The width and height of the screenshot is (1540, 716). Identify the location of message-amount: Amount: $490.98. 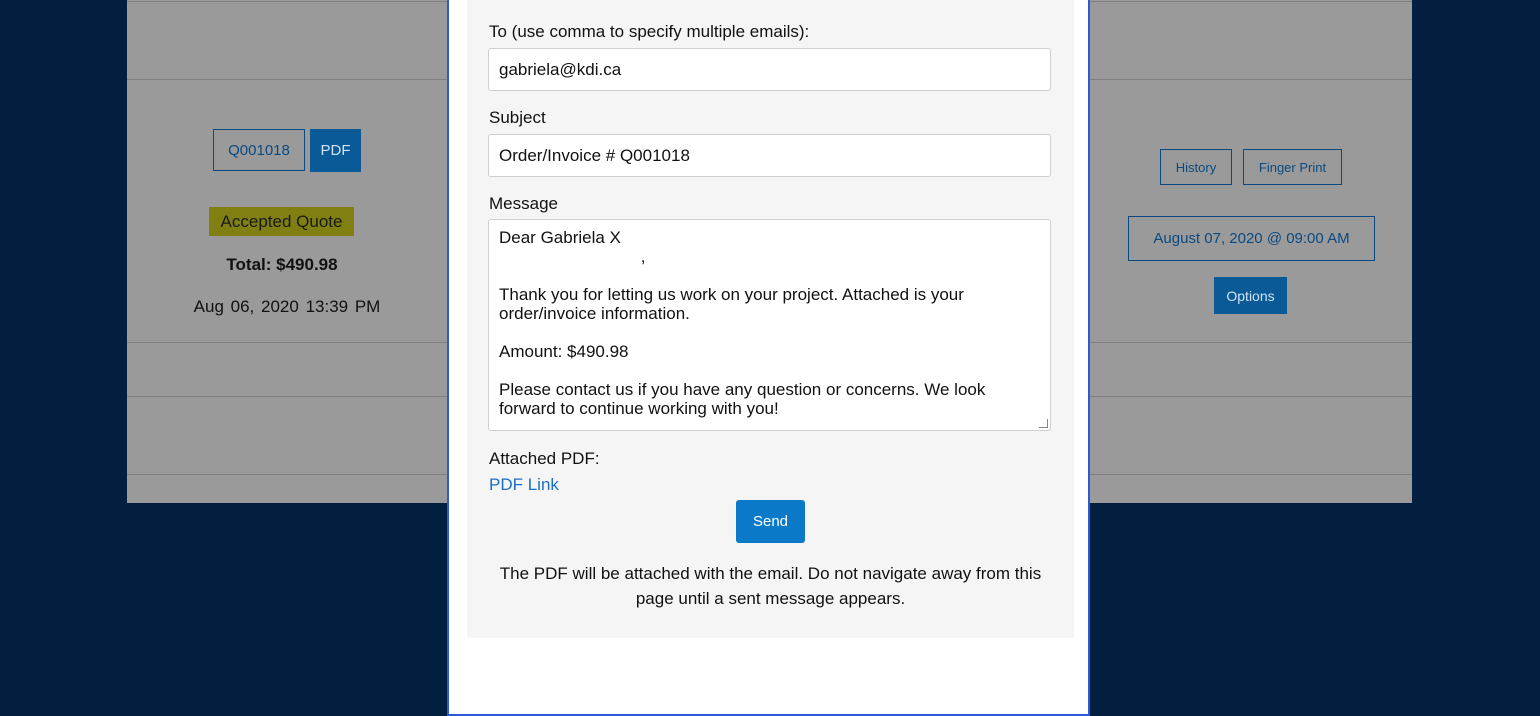
(564, 351).